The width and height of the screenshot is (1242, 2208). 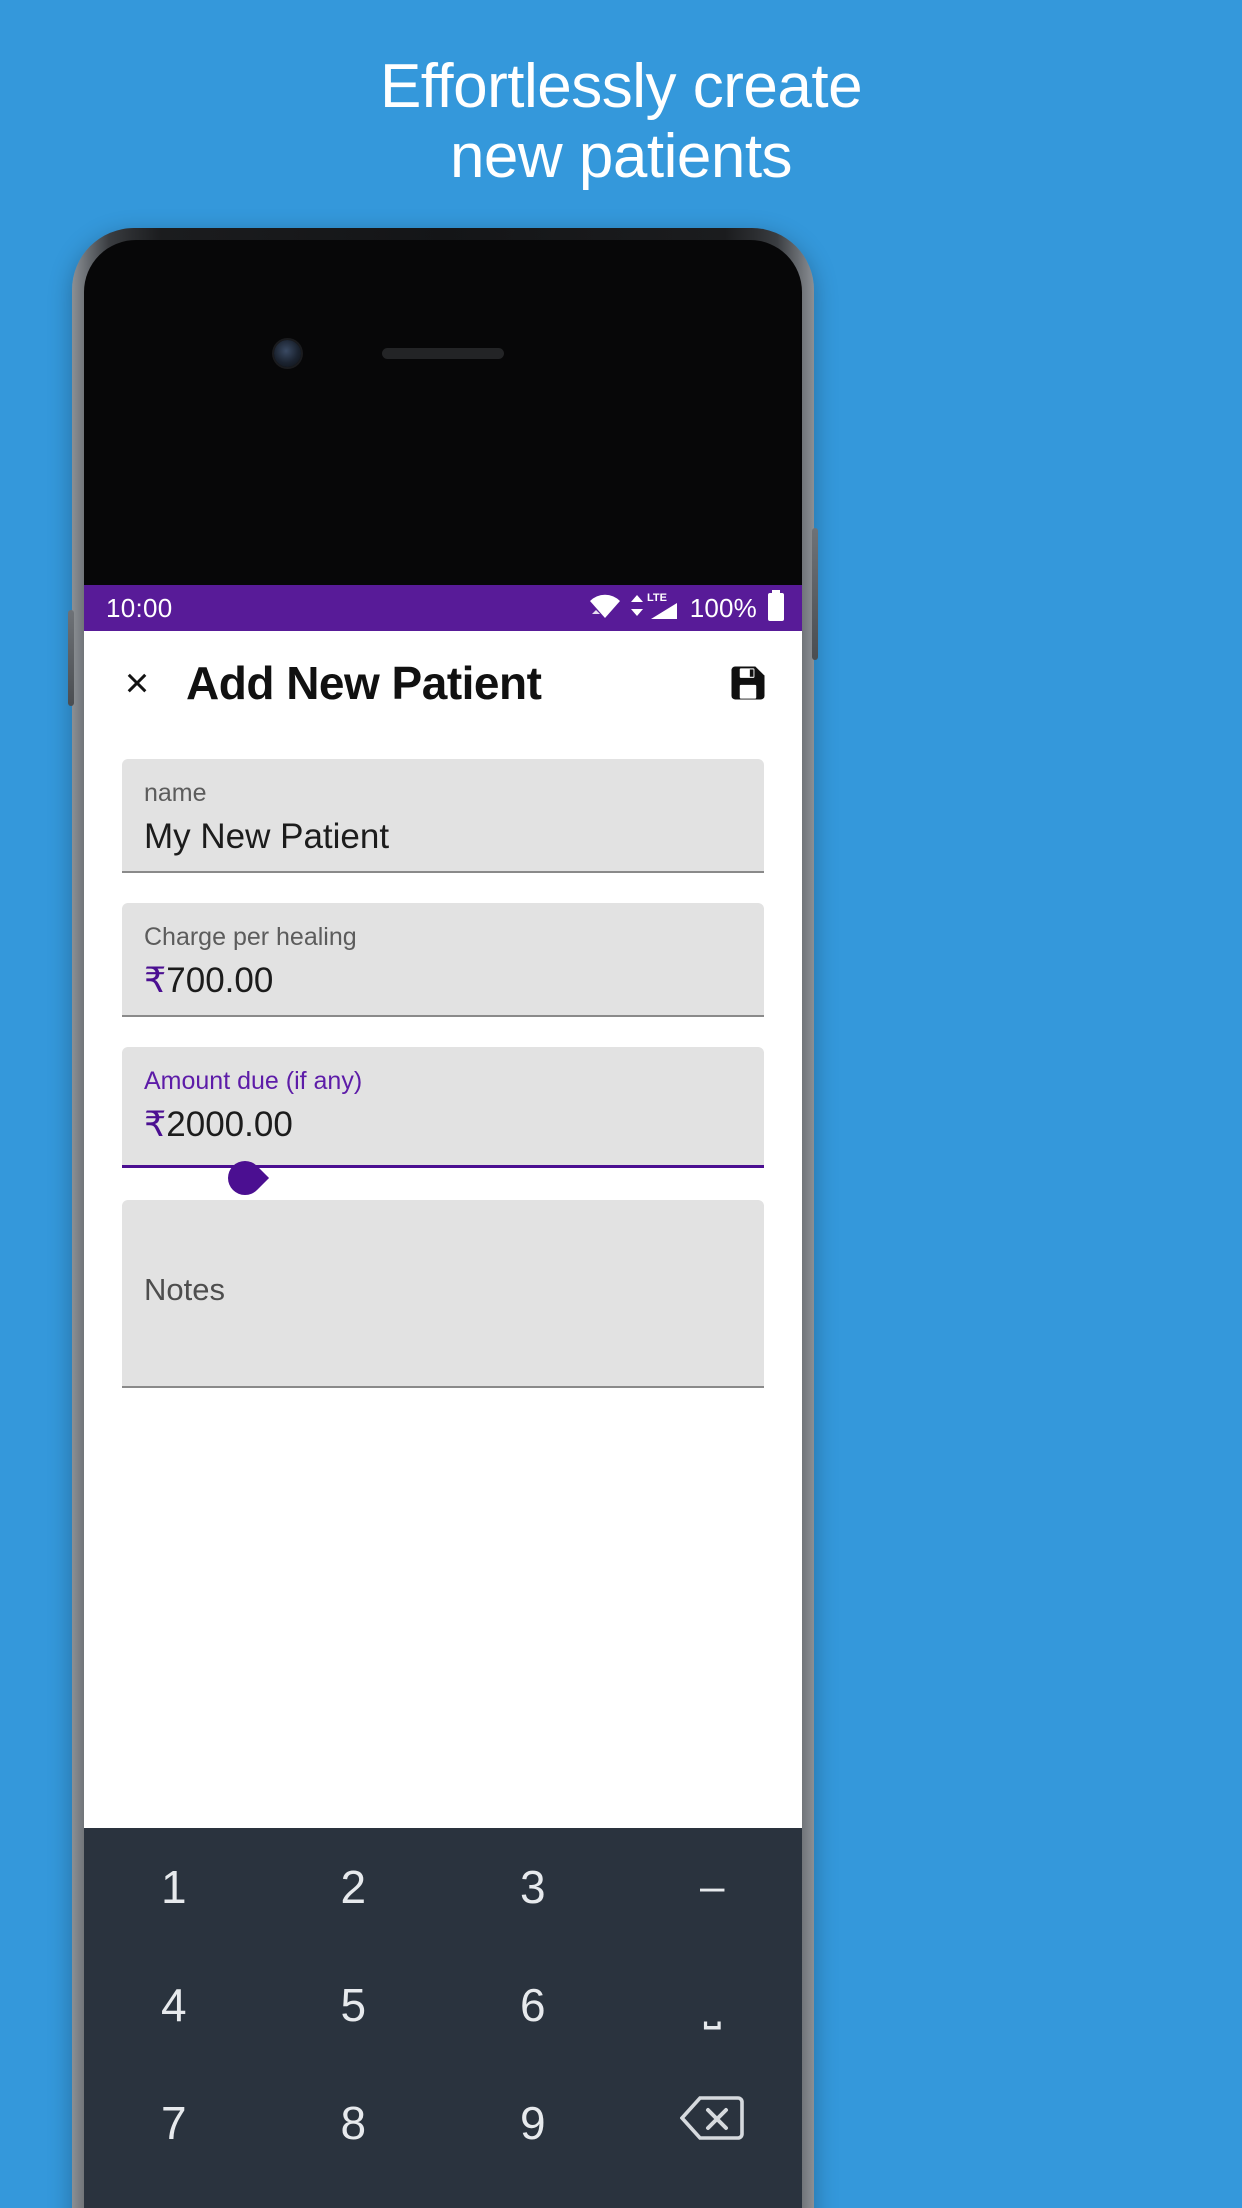 I want to click on key-backspace, so click(x=713, y=2123).